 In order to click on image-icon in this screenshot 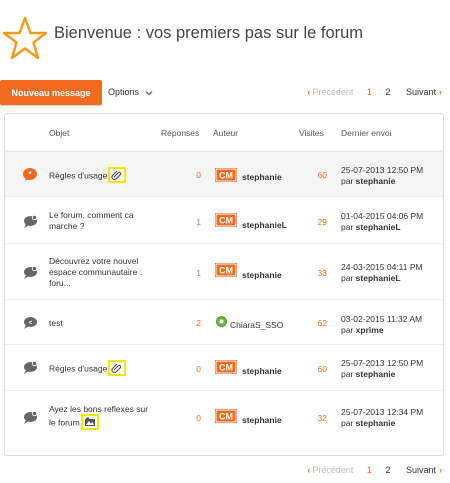, I will do `click(89, 422)`.